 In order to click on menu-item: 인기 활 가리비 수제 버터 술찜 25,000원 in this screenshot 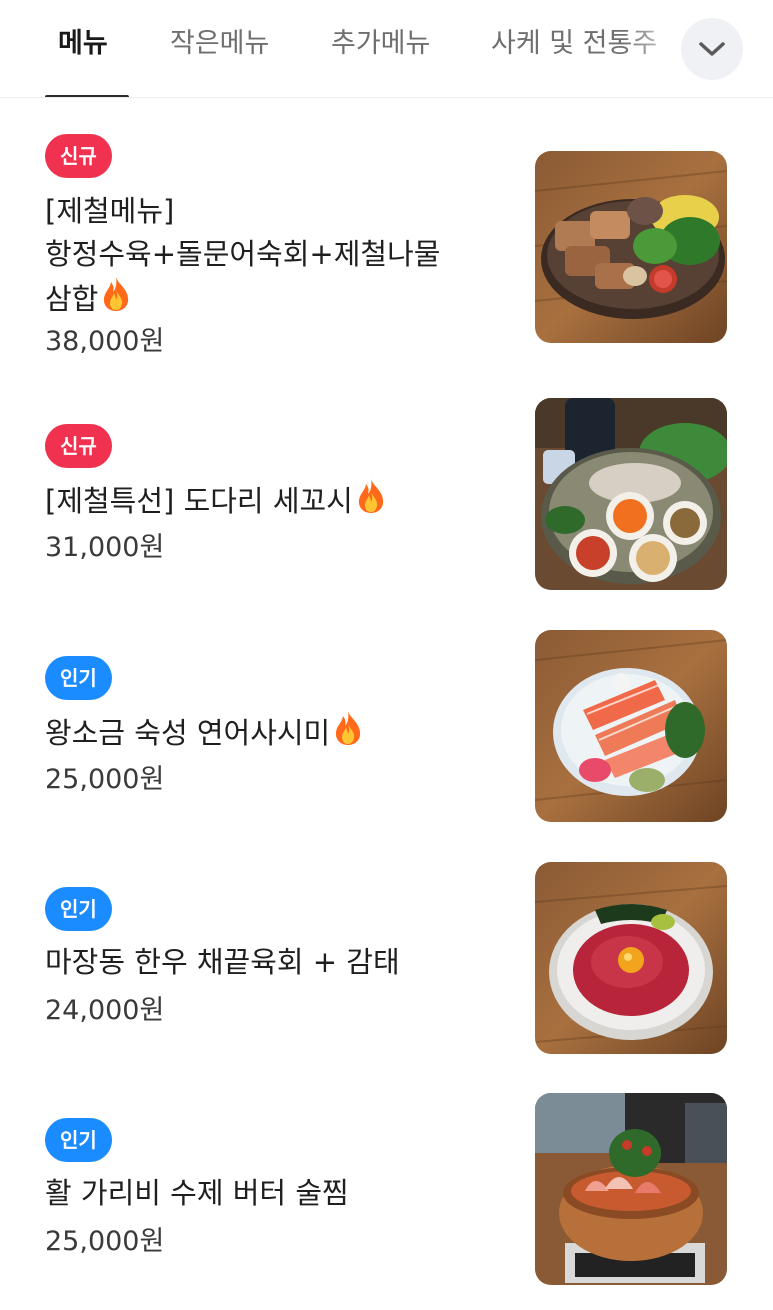, I will do `click(386, 1189)`.